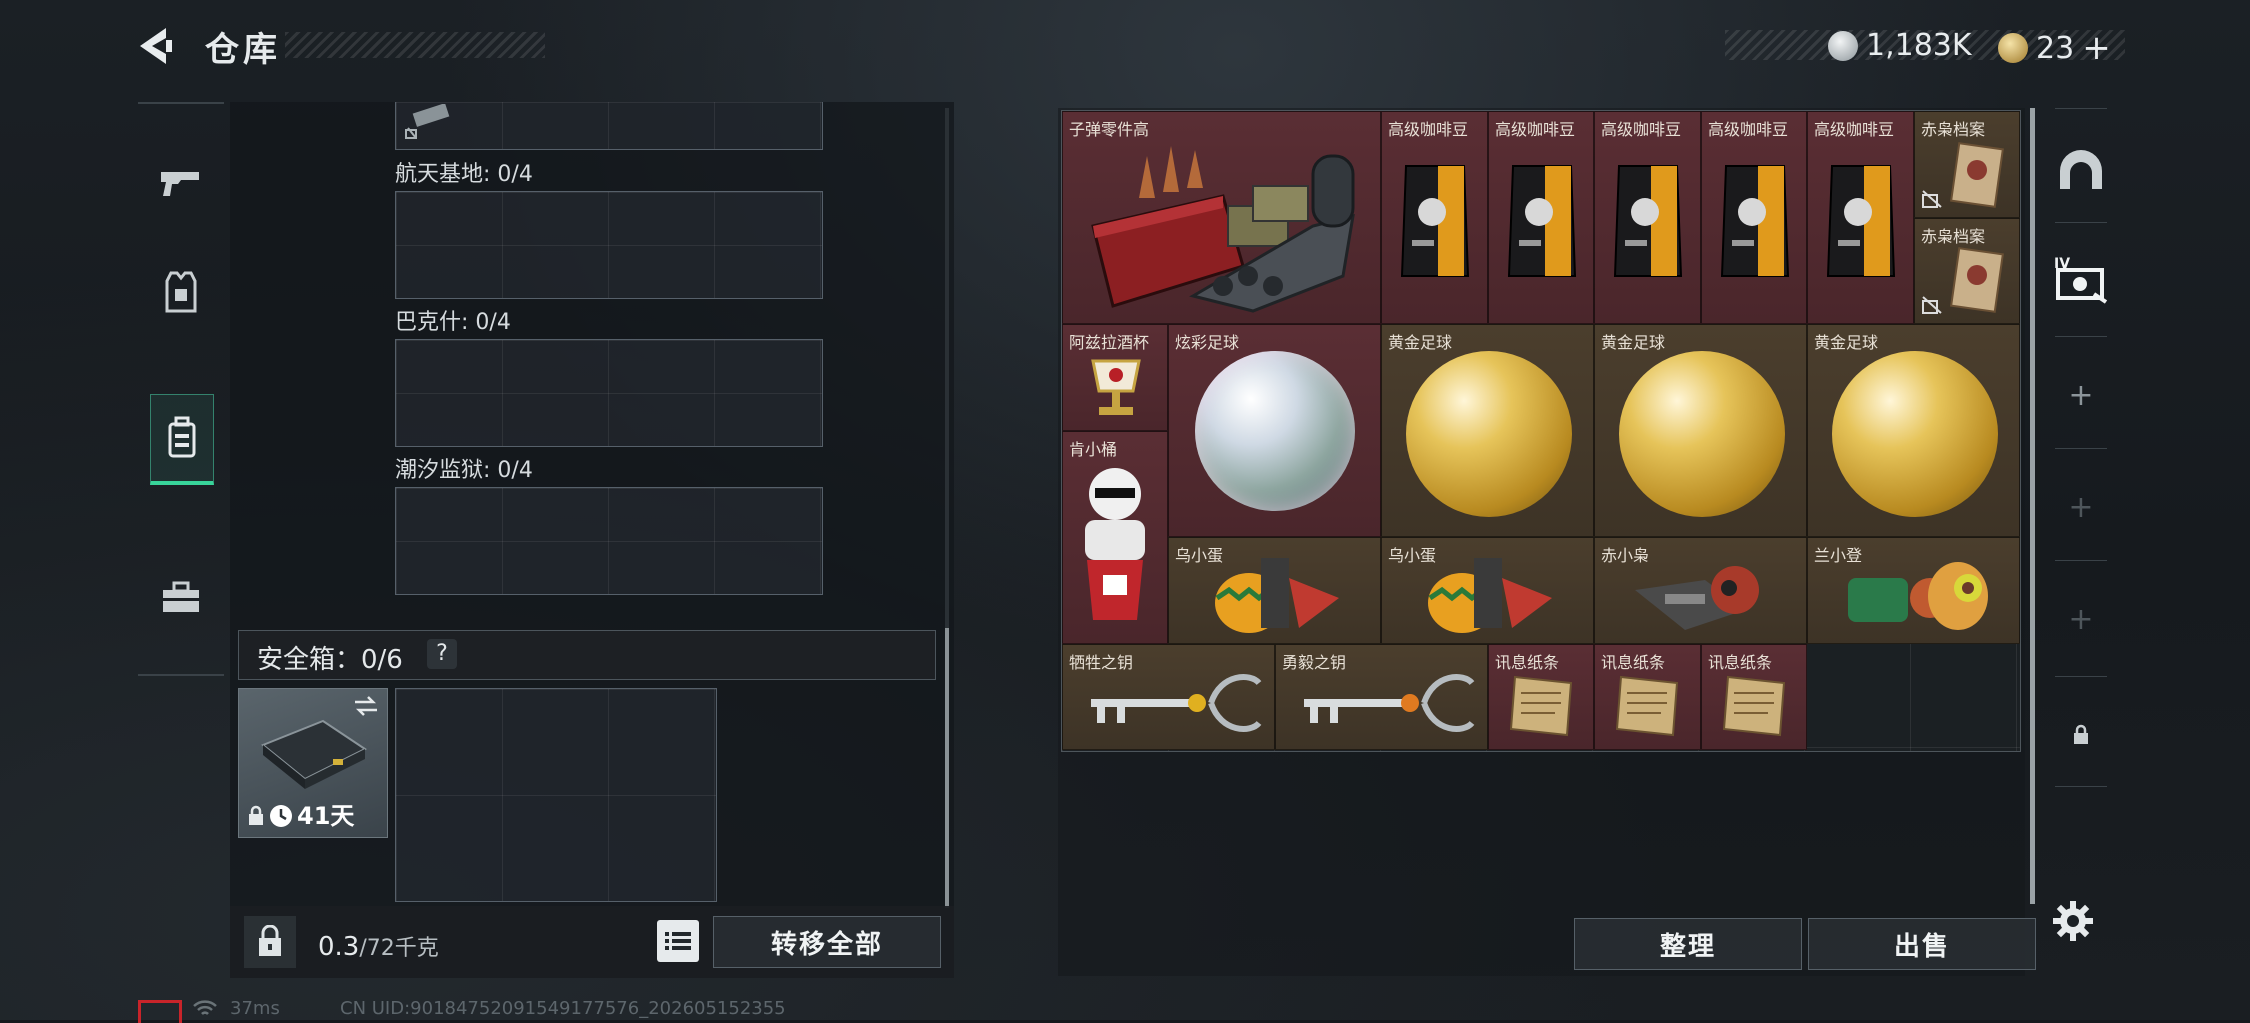 This screenshot has height=1023, width=2250. I want to click on transfer-all-button: 转移全部, so click(827, 942).